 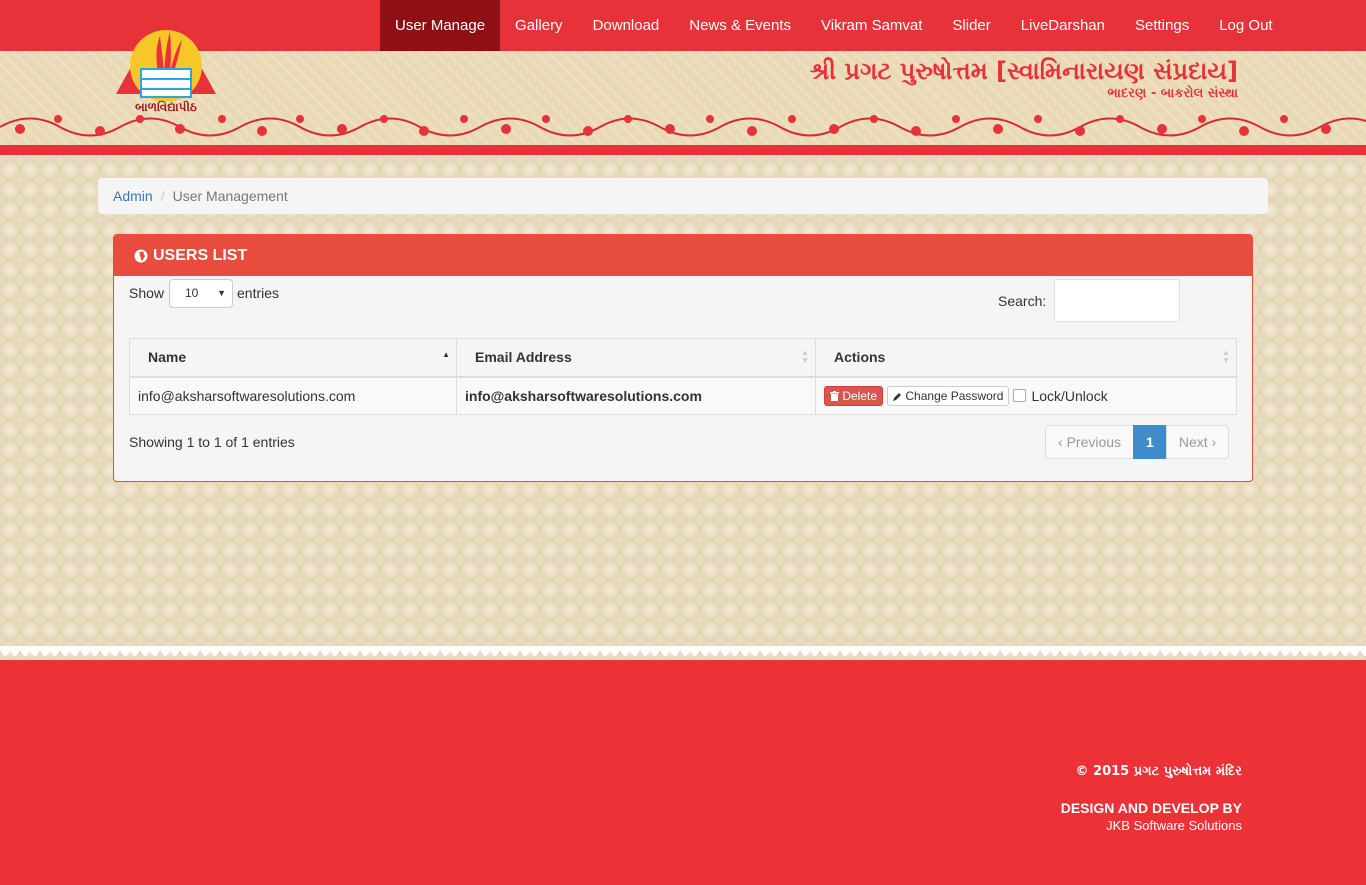 What do you see at coordinates (141, 255) in the screenshot?
I see `globe-icon` at bounding box center [141, 255].